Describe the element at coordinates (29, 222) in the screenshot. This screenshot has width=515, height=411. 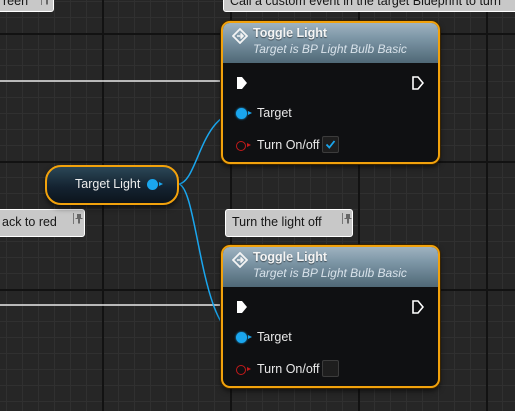
I see `comment-text: ack to red` at that location.